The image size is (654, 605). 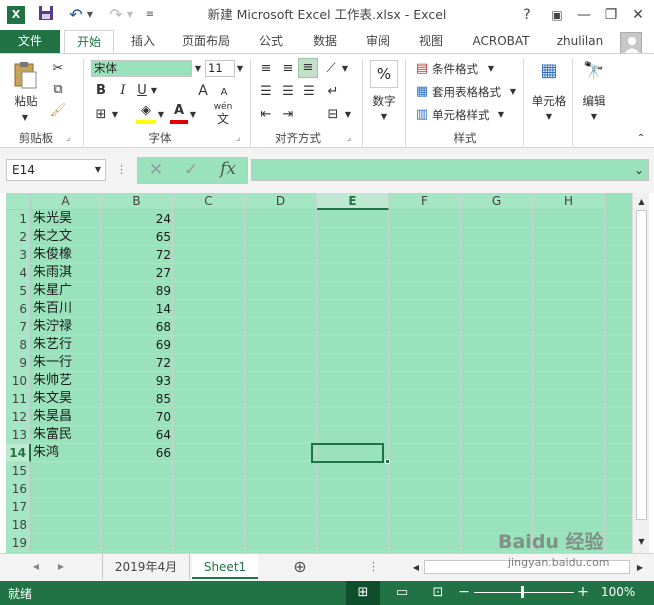 What do you see at coordinates (527, 15) in the screenshot?
I see `help-button: ?` at bounding box center [527, 15].